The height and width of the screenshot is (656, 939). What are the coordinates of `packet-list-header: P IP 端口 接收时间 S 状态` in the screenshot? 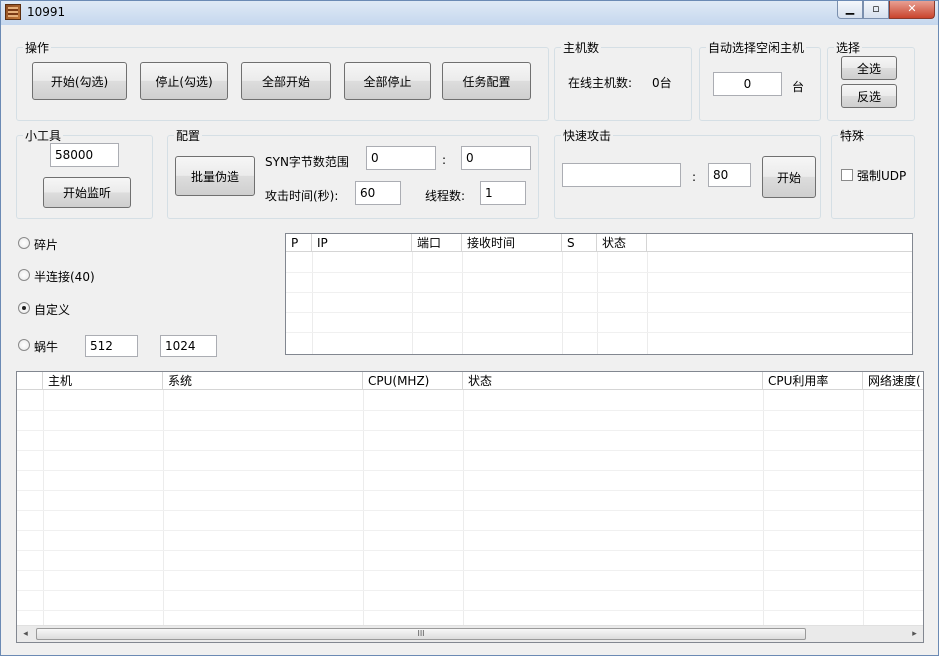 It's located at (599, 243).